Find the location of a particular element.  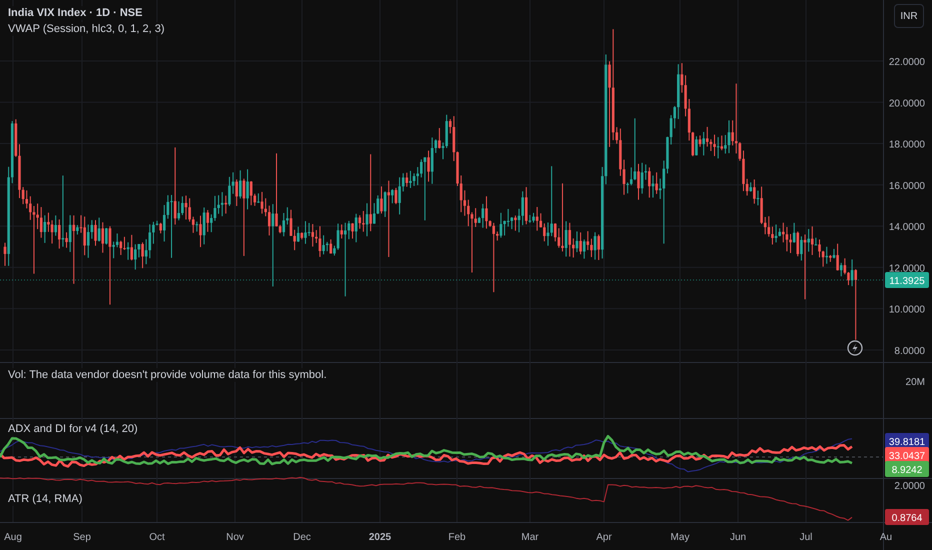

time-axis-label: Feb is located at coordinates (457, 537).